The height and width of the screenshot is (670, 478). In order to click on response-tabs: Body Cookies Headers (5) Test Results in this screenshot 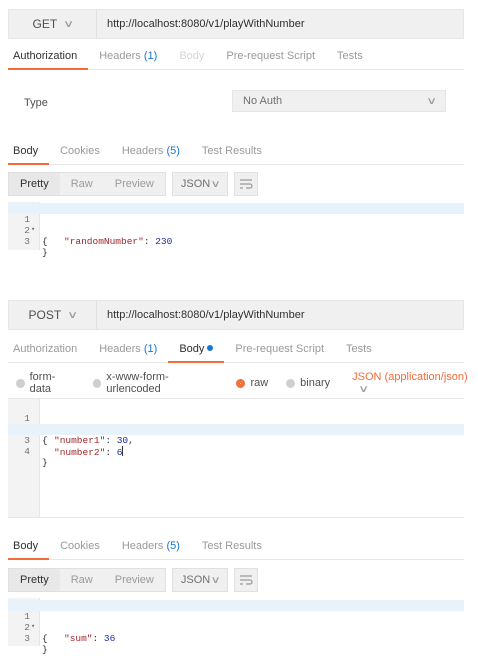, I will do `click(236, 152)`.